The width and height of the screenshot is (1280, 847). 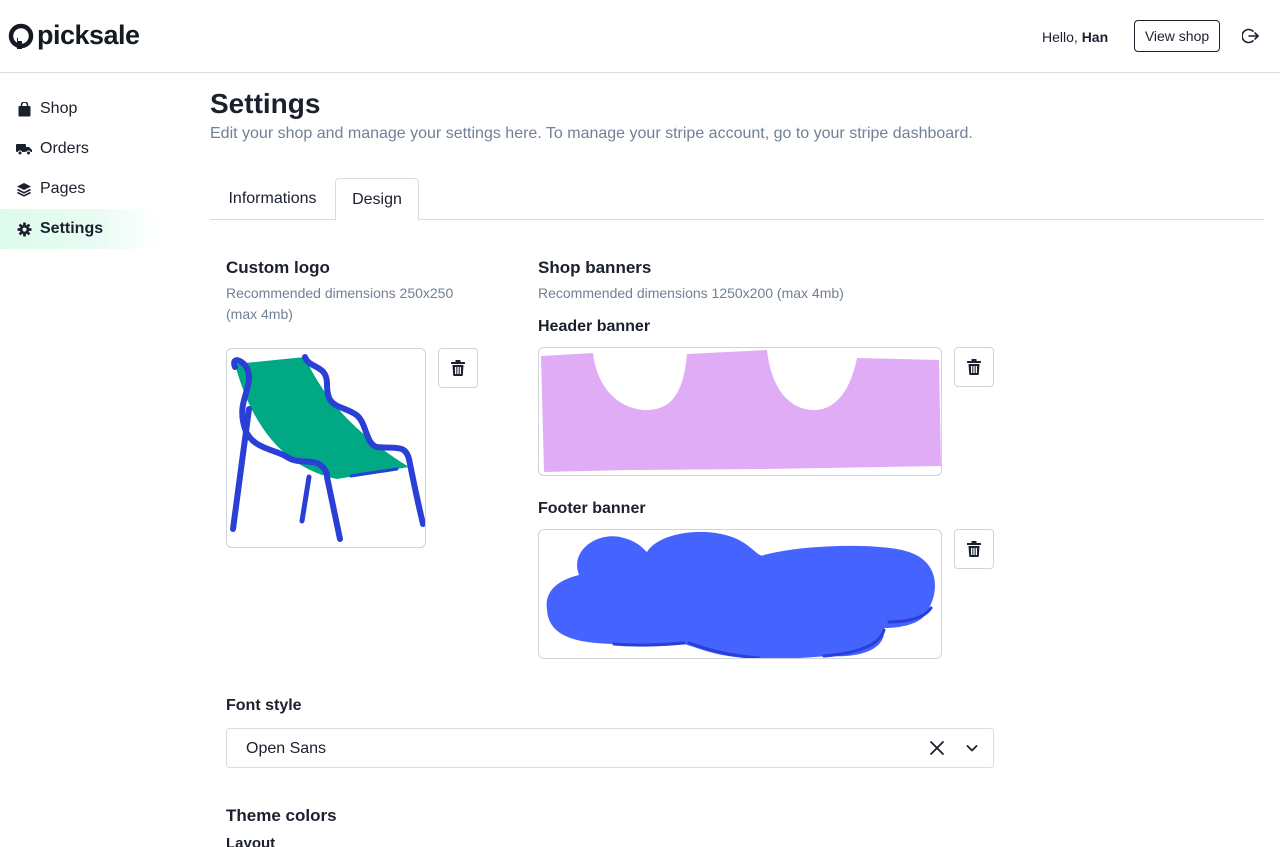 I want to click on header-banner-label: Header banner, so click(x=594, y=326).